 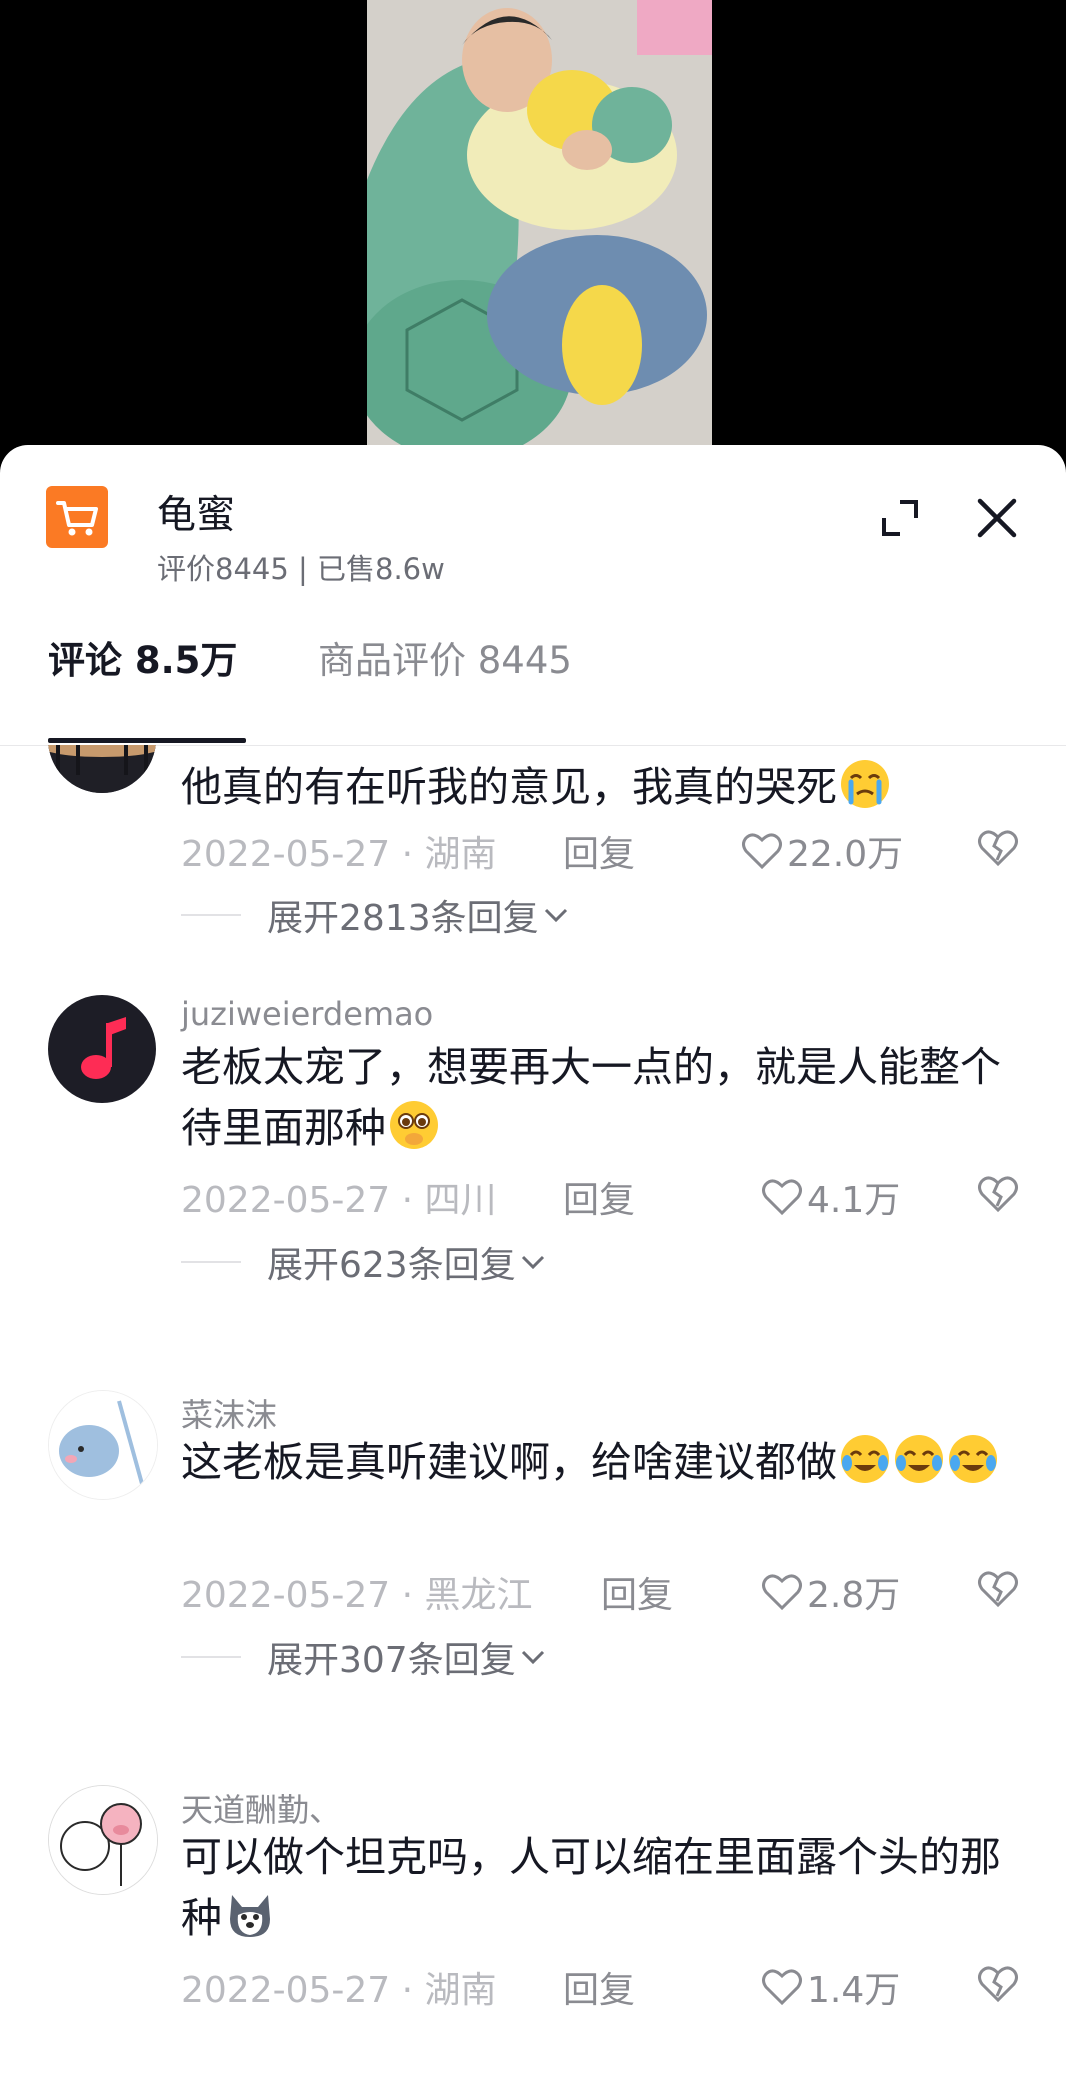 I want to click on comment-body: 他真的有在听我的意见，我真的哭死, so click(x=509, y=787).